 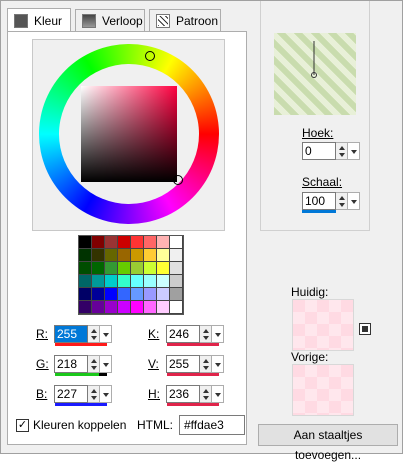 I want to click on hoek-value: 0, so click(x=319, y=151).